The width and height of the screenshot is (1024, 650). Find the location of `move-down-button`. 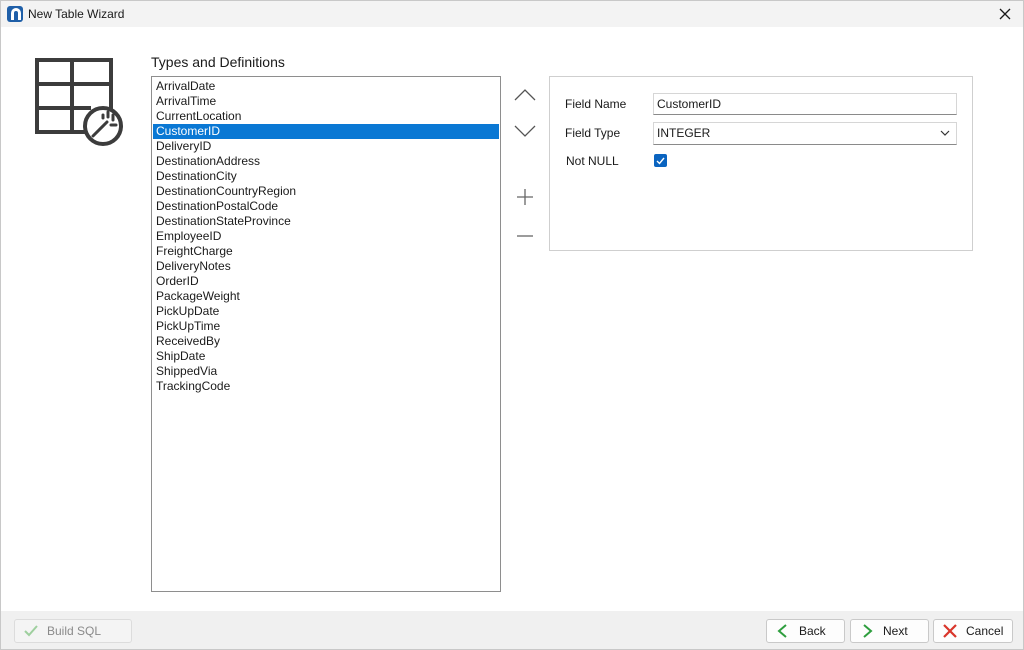

move-down-button is located at coordinates (525, 131).